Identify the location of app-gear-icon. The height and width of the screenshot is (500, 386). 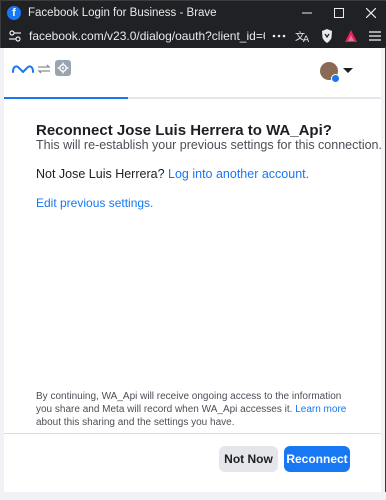
(63, 68).